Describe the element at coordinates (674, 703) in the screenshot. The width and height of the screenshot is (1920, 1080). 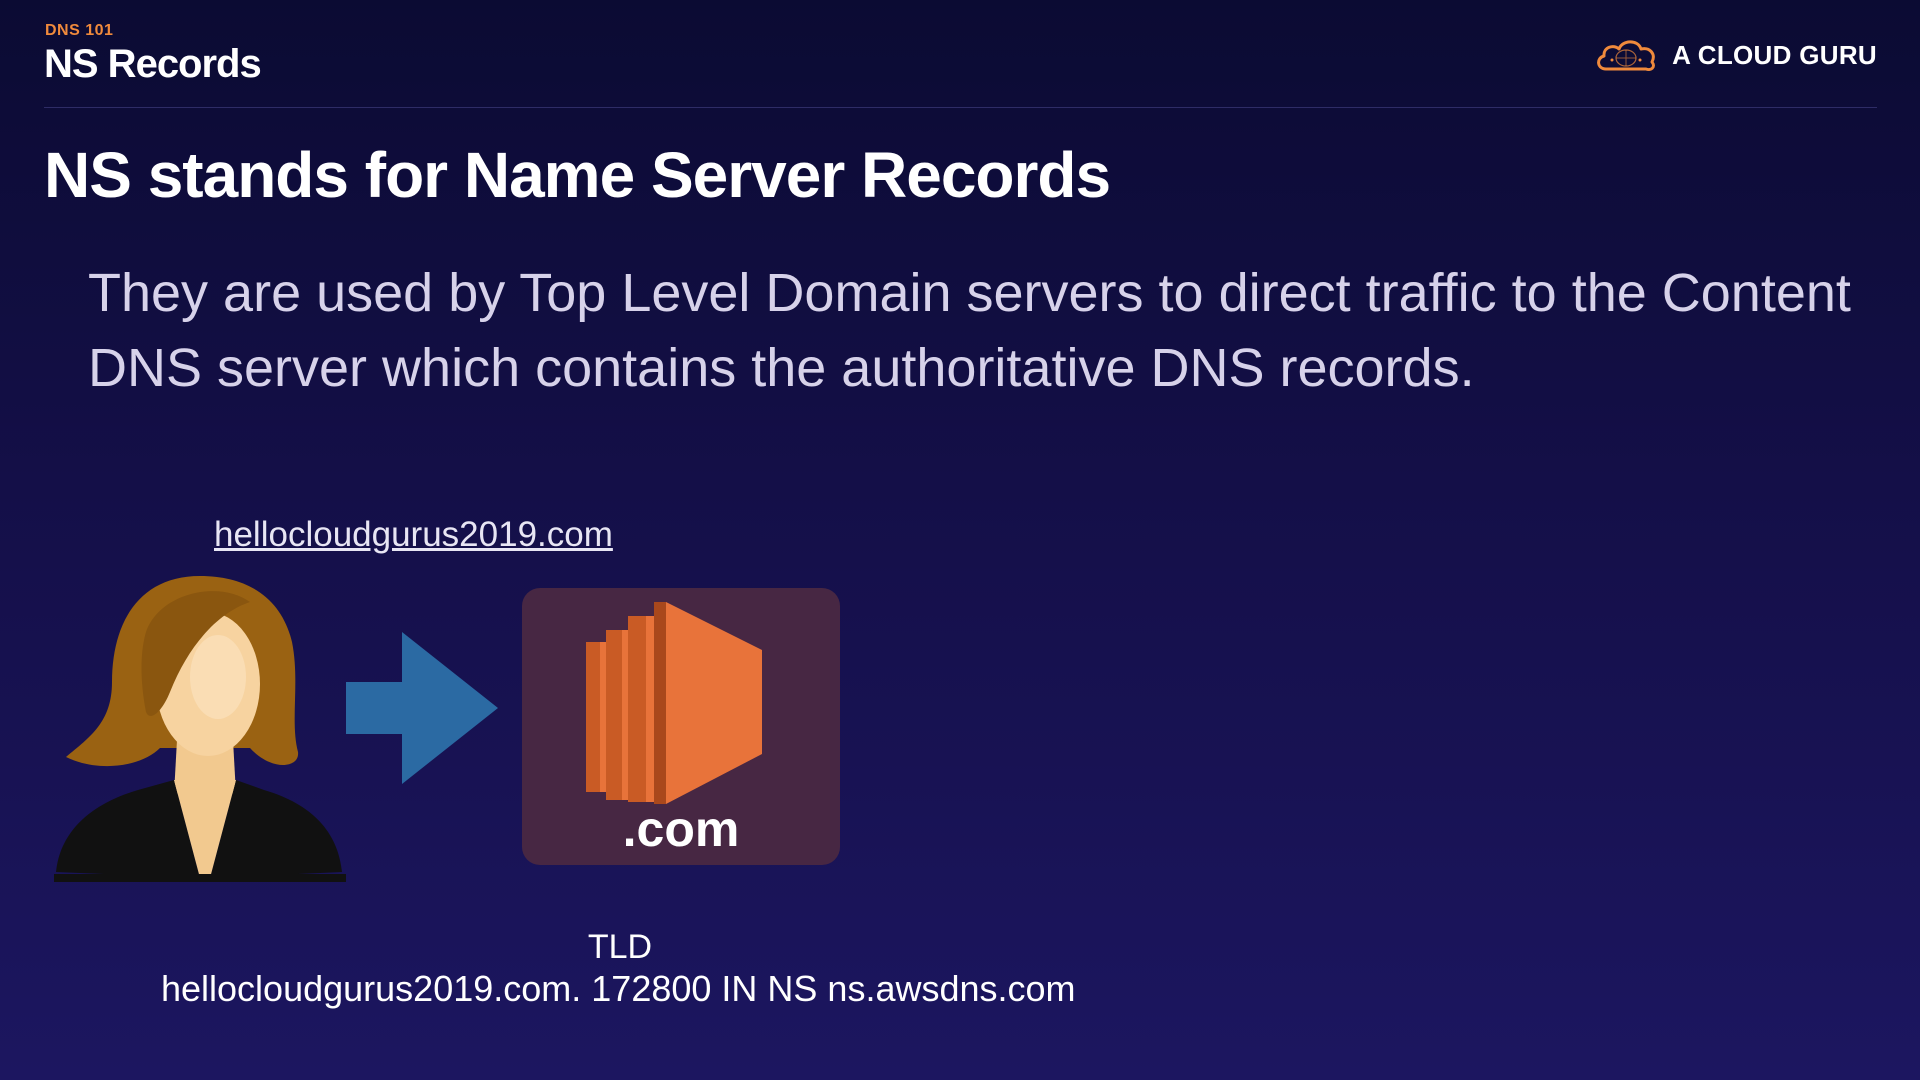
I see `server-icon` at that location.